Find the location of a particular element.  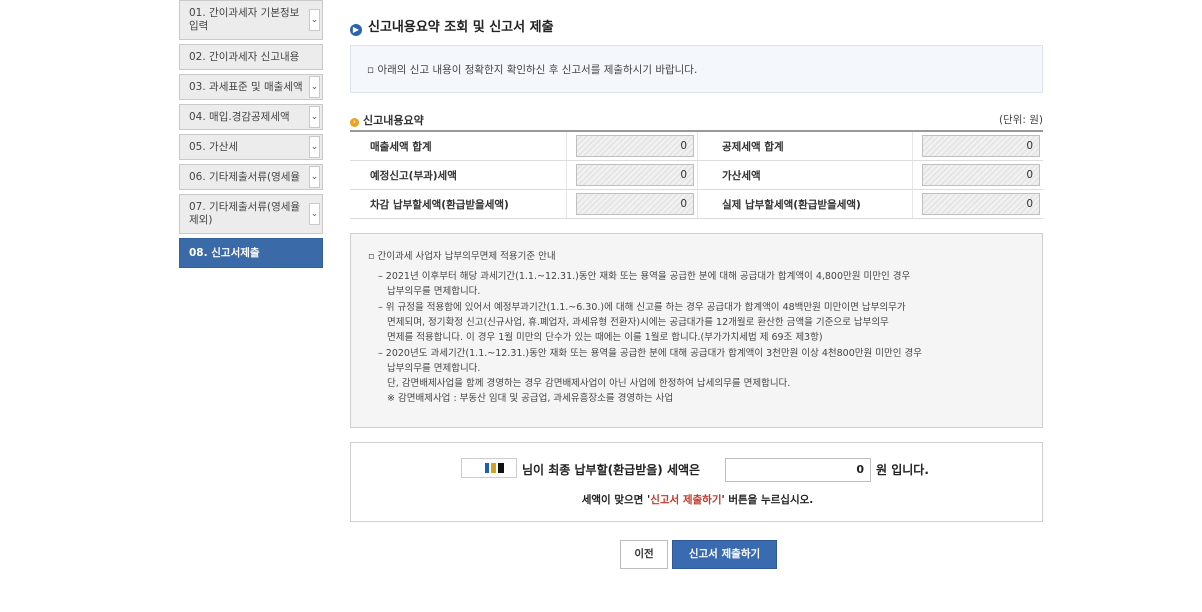

final-tax-unit: 원 입니다. is located at coordinates (902, 470).